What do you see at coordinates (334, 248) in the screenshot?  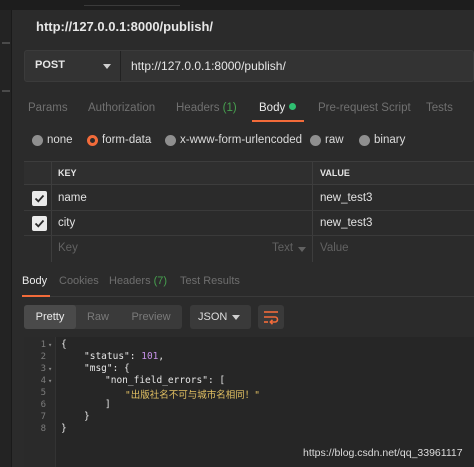 I see `new-value-input: Value` at bounding box center [334, 248].